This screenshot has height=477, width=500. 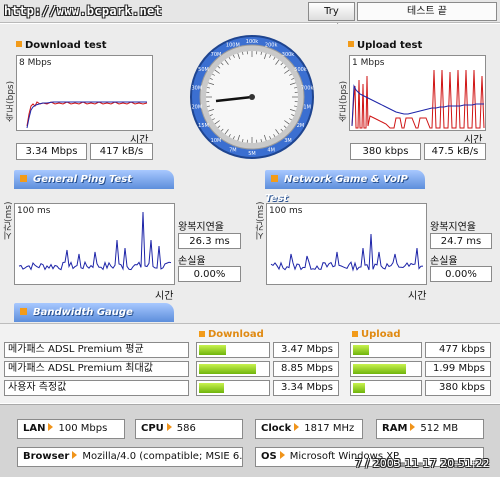 I want to click on game-rtt-value: 24.7 ms, so click(x=461, y=241).